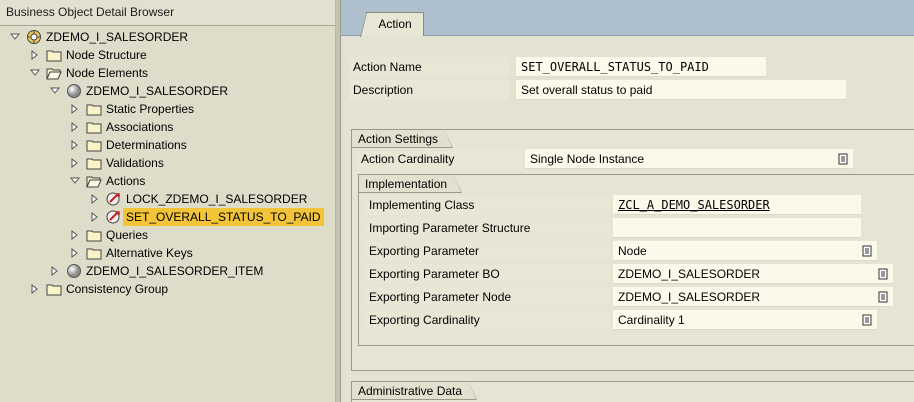 The width and height of the screenshot is (914, 402). Describe the element at coordinates (587, 159) in the screenshot. I see `action-cardinality-value: Single Node Instance` at that location.